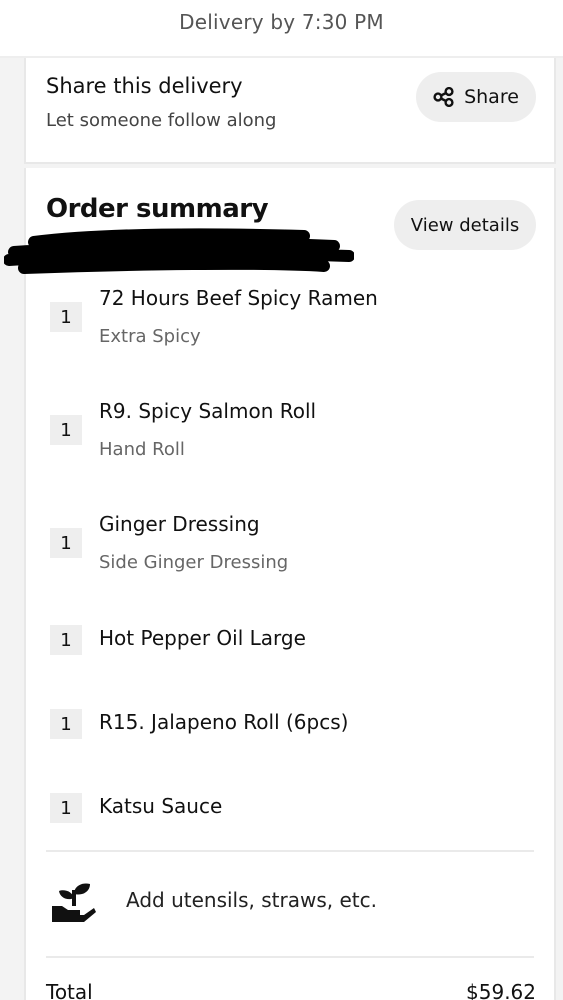 The width and height of the screenshot is (563, 1000). What do you see at coordinates (161, 806) in the screenshot?
I see `item-name: Katsu Sauce` at bounding box center [161, 806].